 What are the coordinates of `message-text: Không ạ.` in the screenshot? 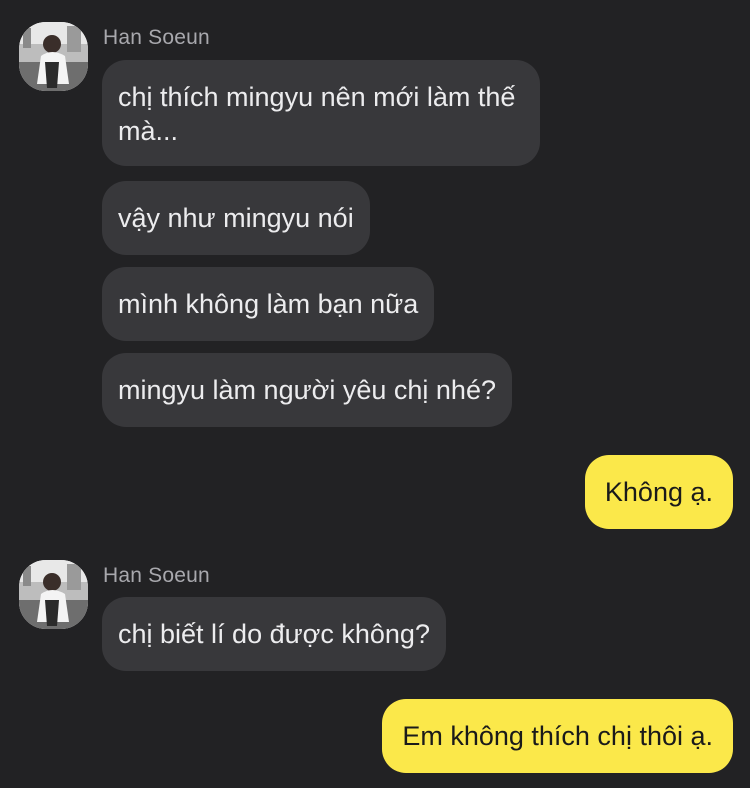 It's located at (658, 492).